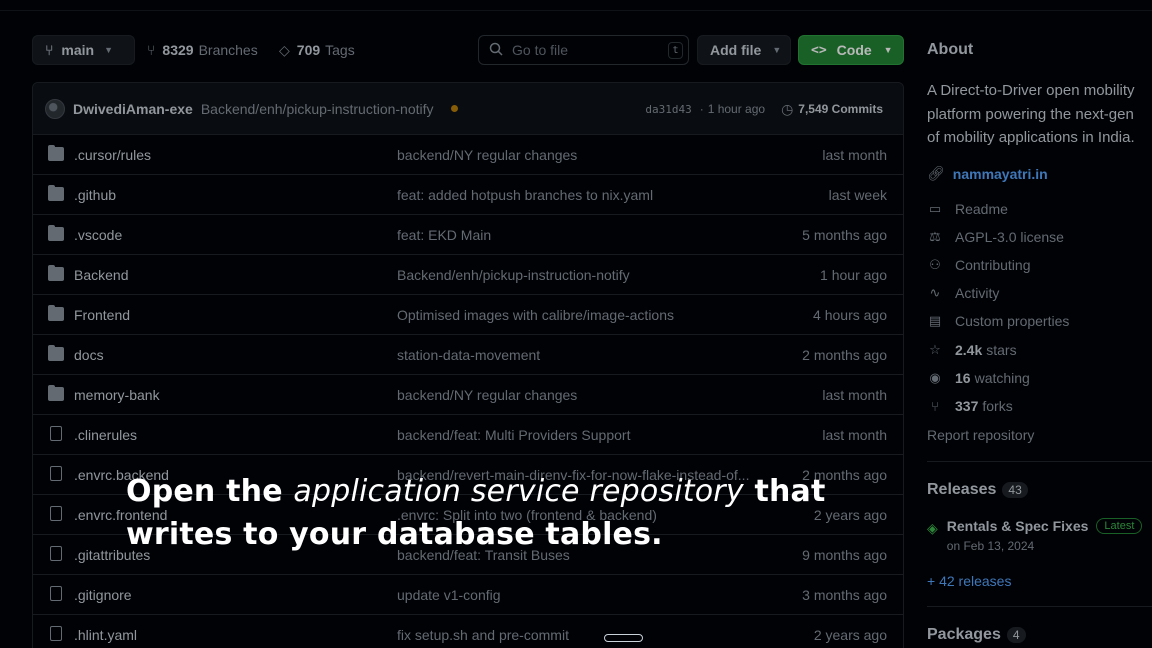 This screenshot has width=1152, height=648. Describe the element at coordinates (993, 265) in the screenshot. I see `contributing-label: Contributing` at that location.